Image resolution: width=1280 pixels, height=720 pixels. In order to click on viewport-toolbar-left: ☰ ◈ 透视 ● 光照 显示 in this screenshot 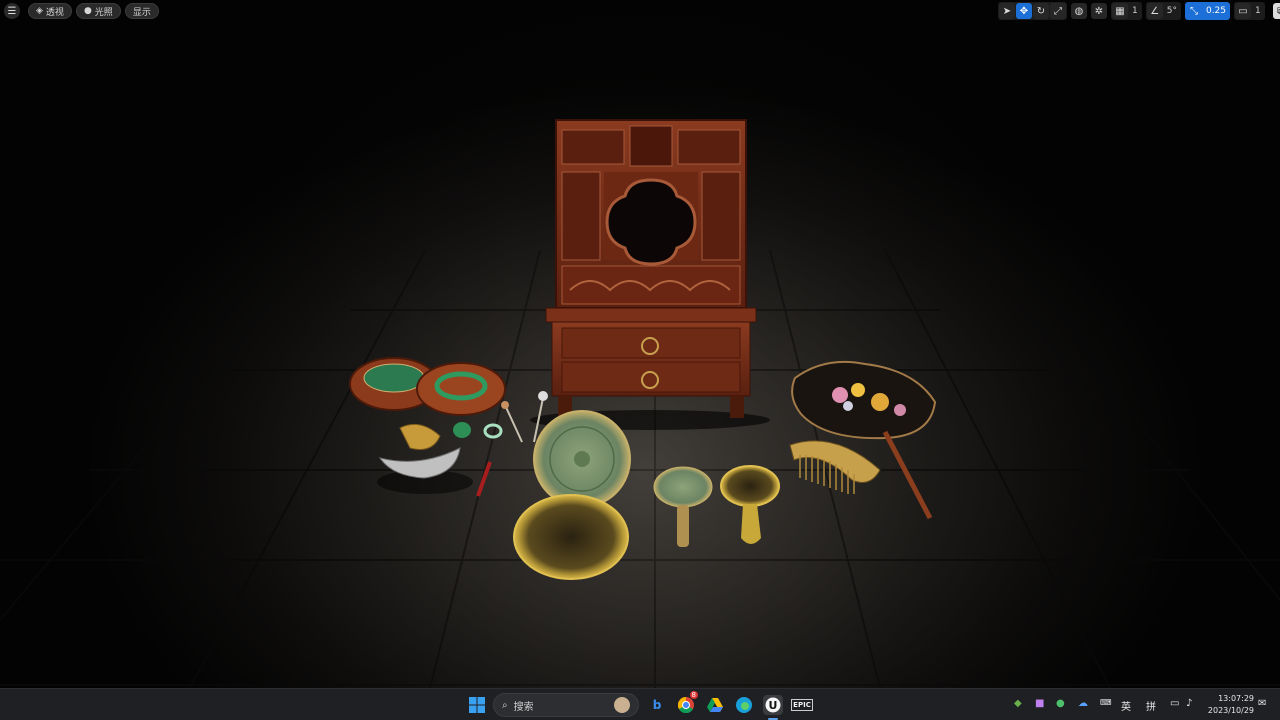, I will do `click(81, 11)`.